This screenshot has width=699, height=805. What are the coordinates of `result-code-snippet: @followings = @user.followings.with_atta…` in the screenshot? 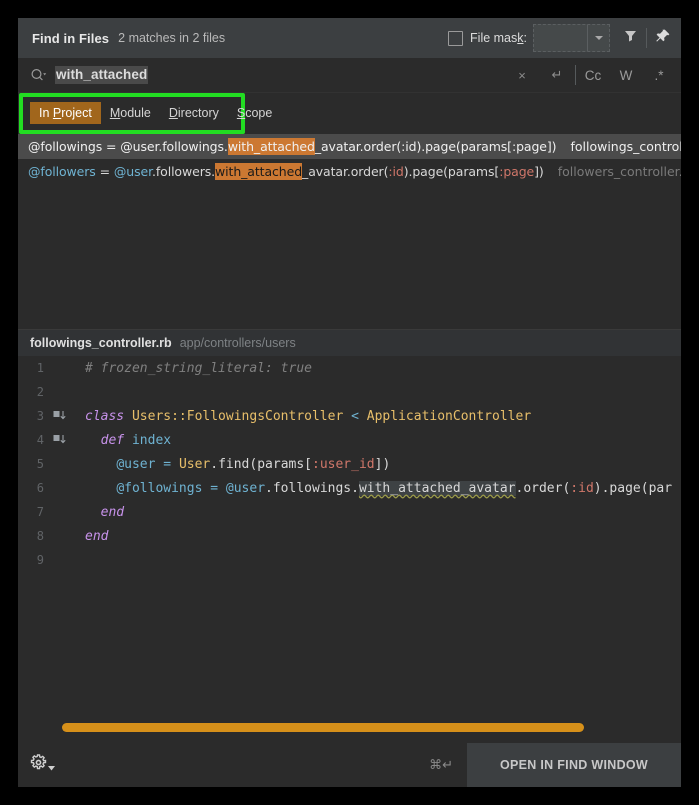 It's located at (292, 146).